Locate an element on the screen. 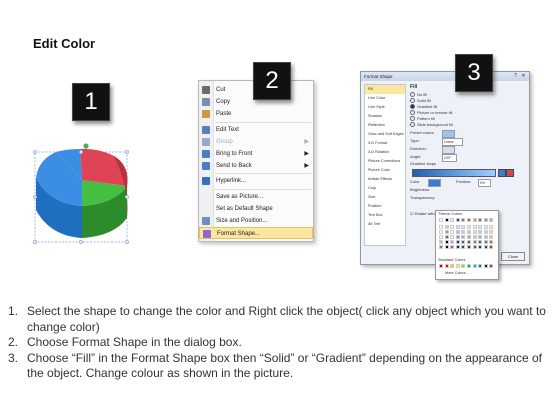 The height and width of the screenshot is (420, 560). direction-button is located at coordinates (448, 150).